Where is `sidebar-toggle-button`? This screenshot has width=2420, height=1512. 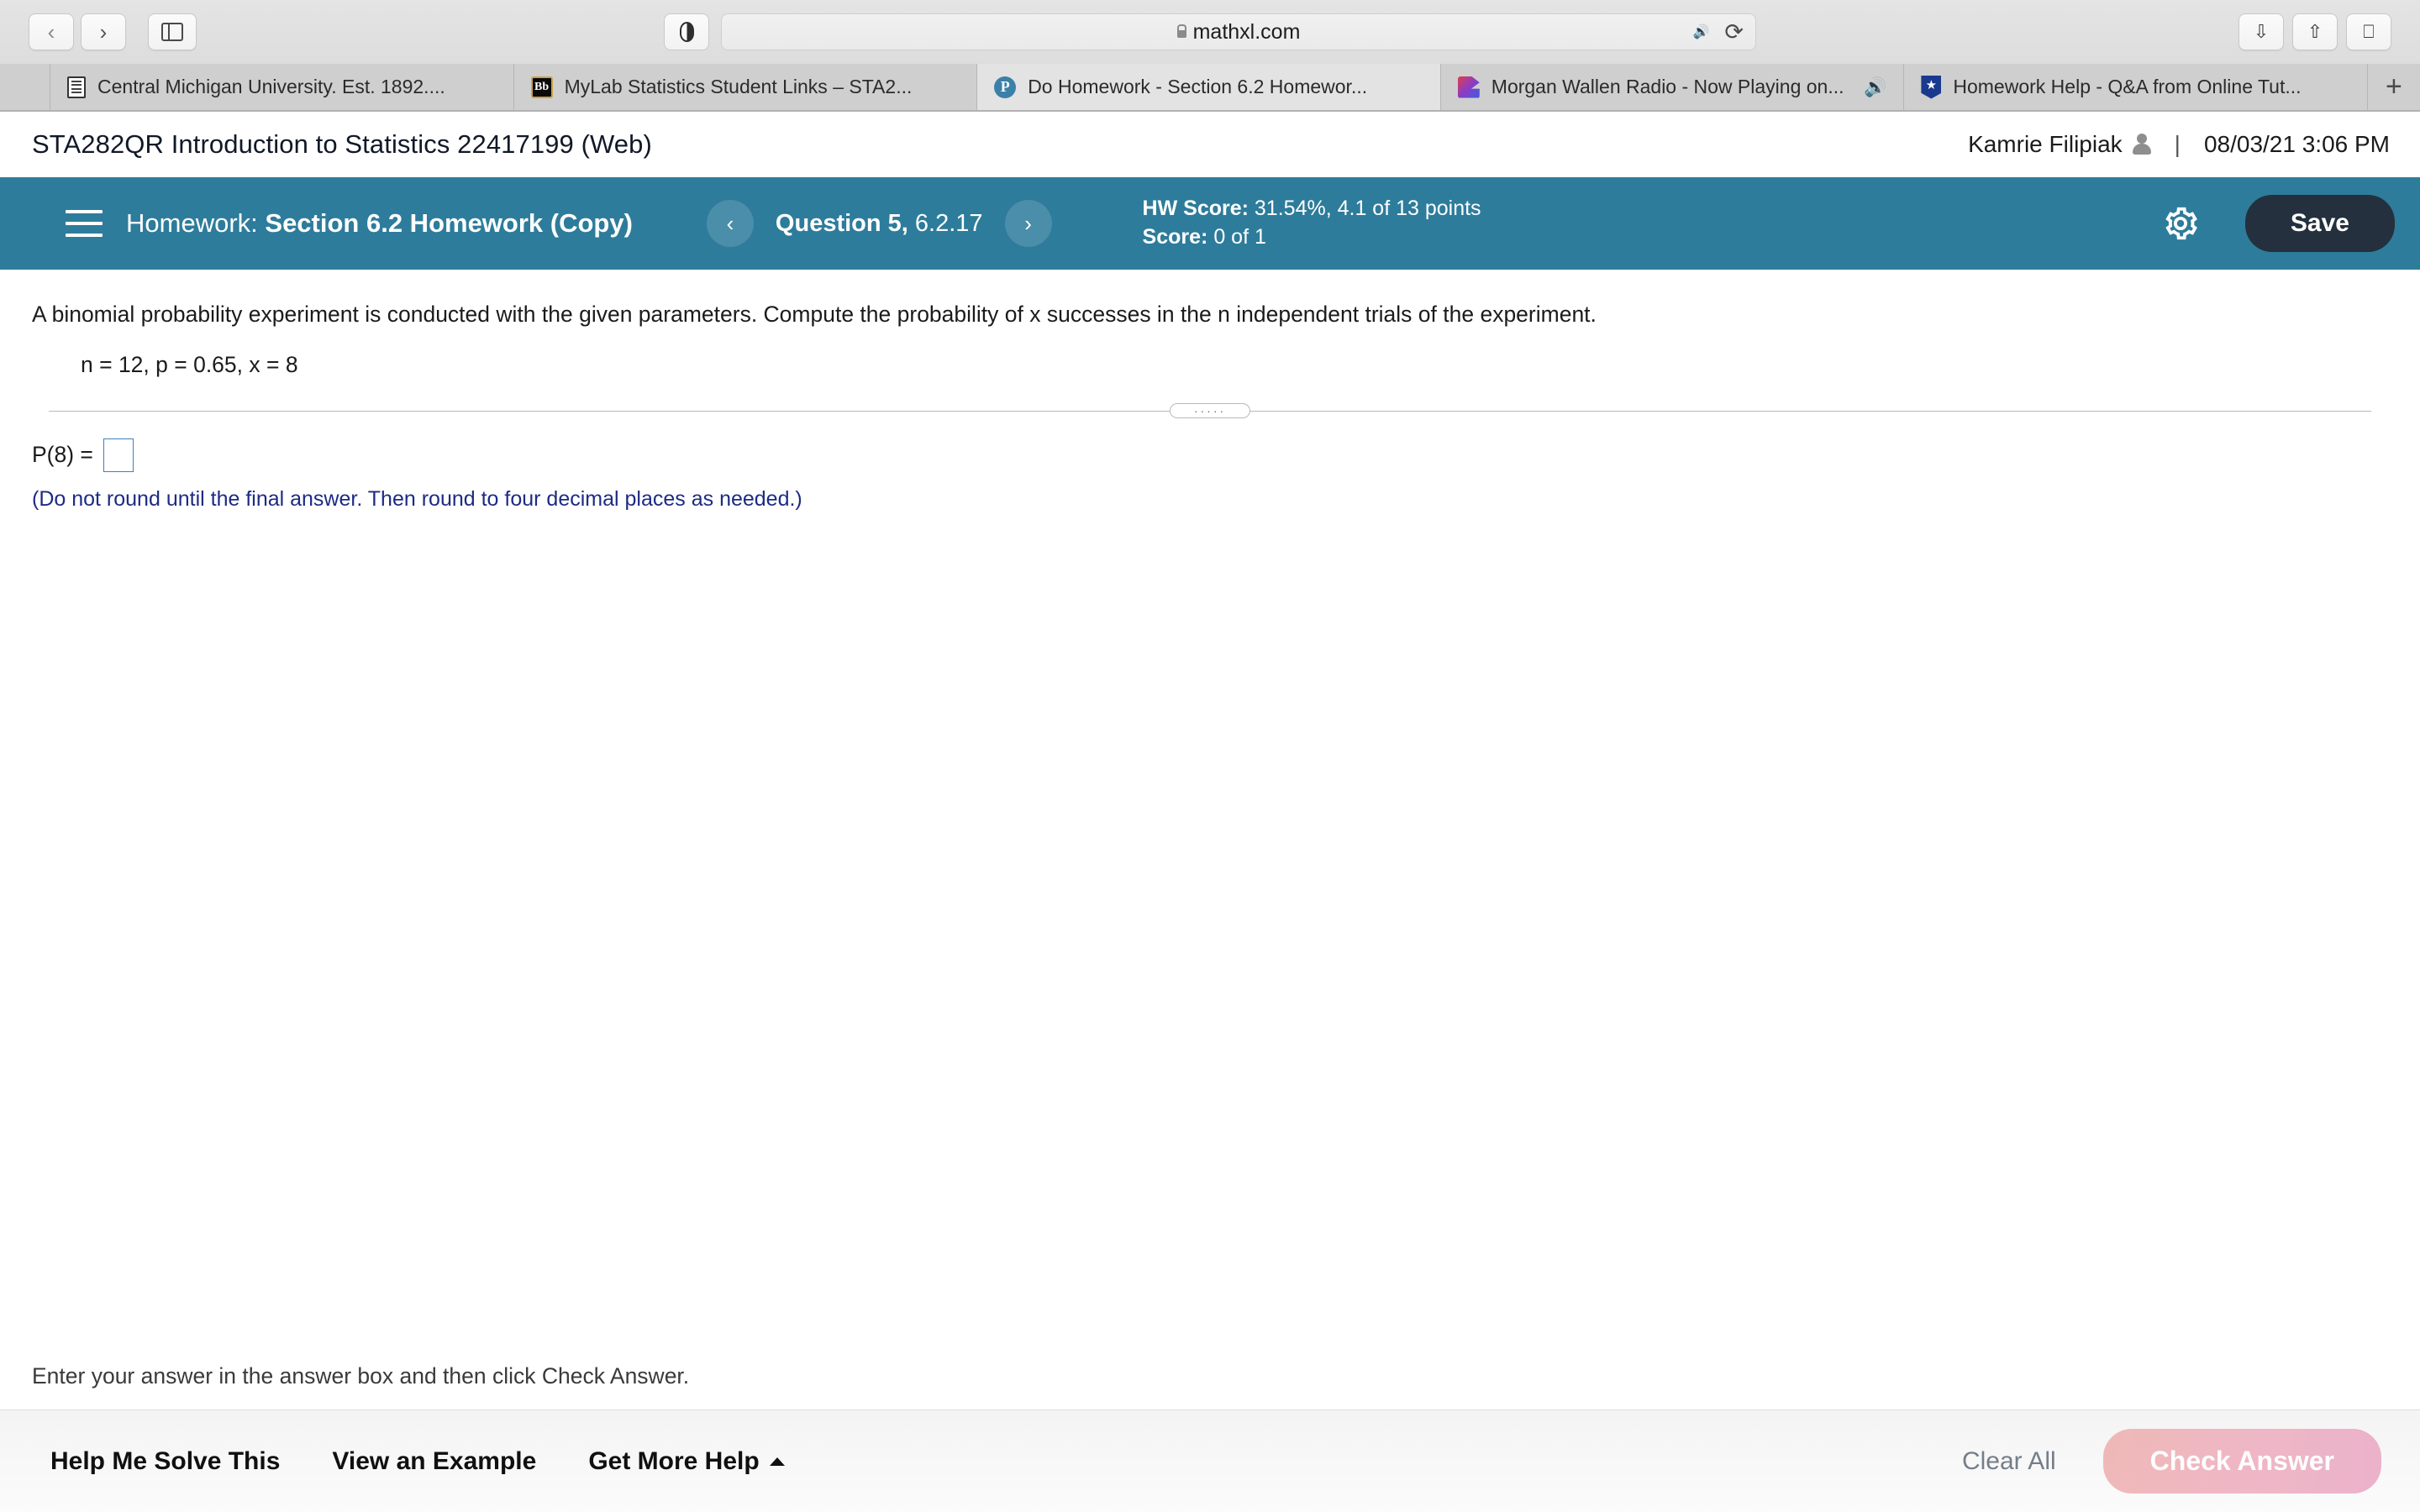
sidebar-toggle-button is located at coordinates (172, 31).